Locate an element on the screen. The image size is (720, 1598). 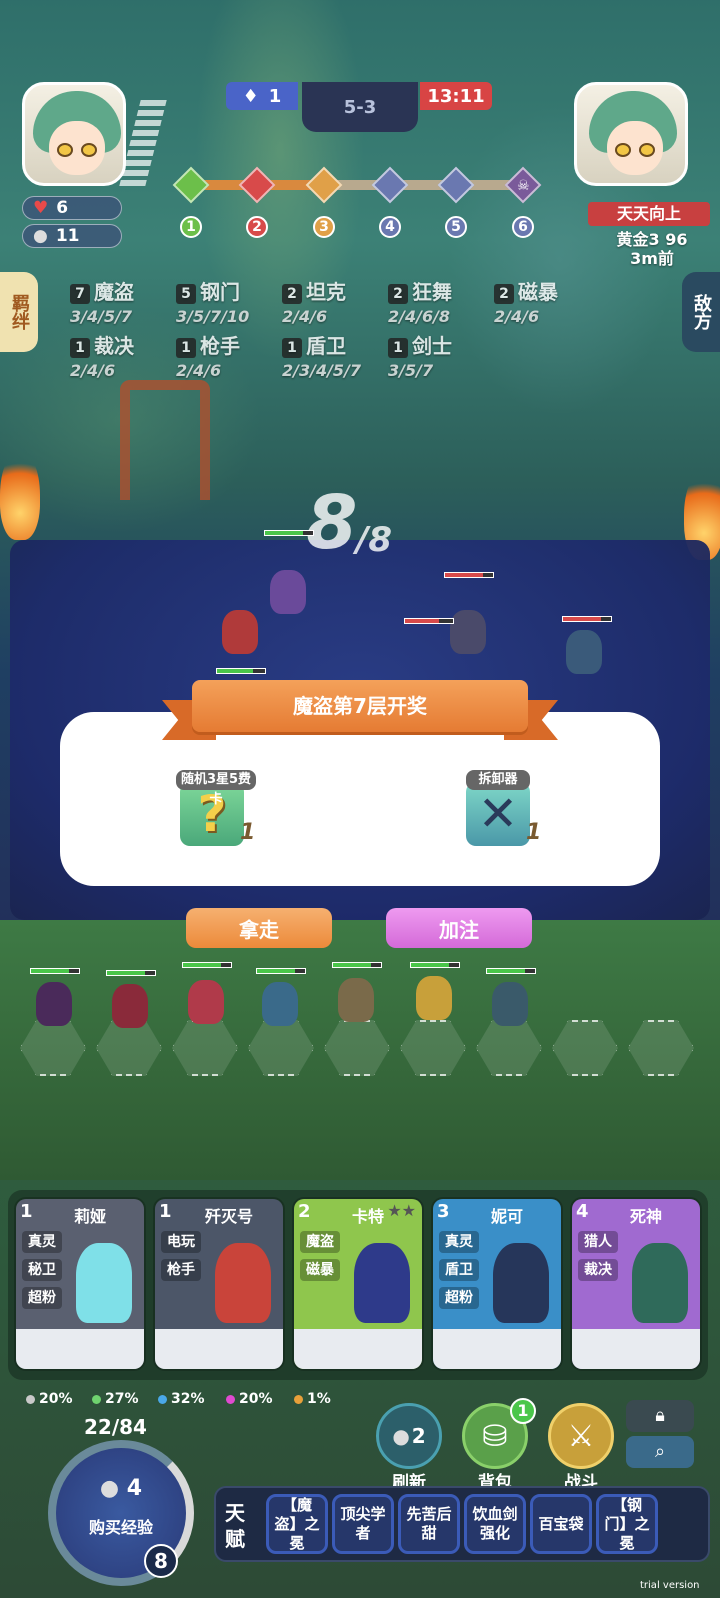
trait-cibao: 2 磁暴 2/4/6 is located at coordinates (526, 301).